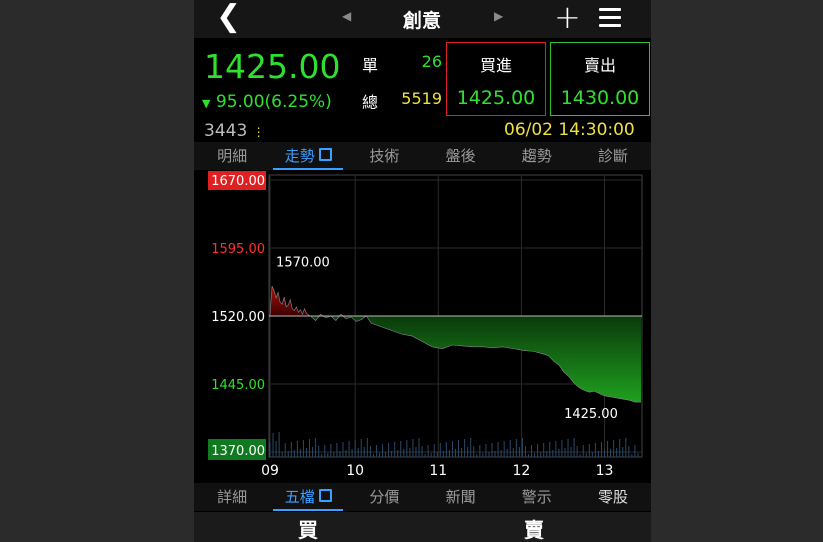 Image resolution: width=823 pixels, height=542 pixels. I want to click on y-axis-label: 1370.00, so click(238, 451).